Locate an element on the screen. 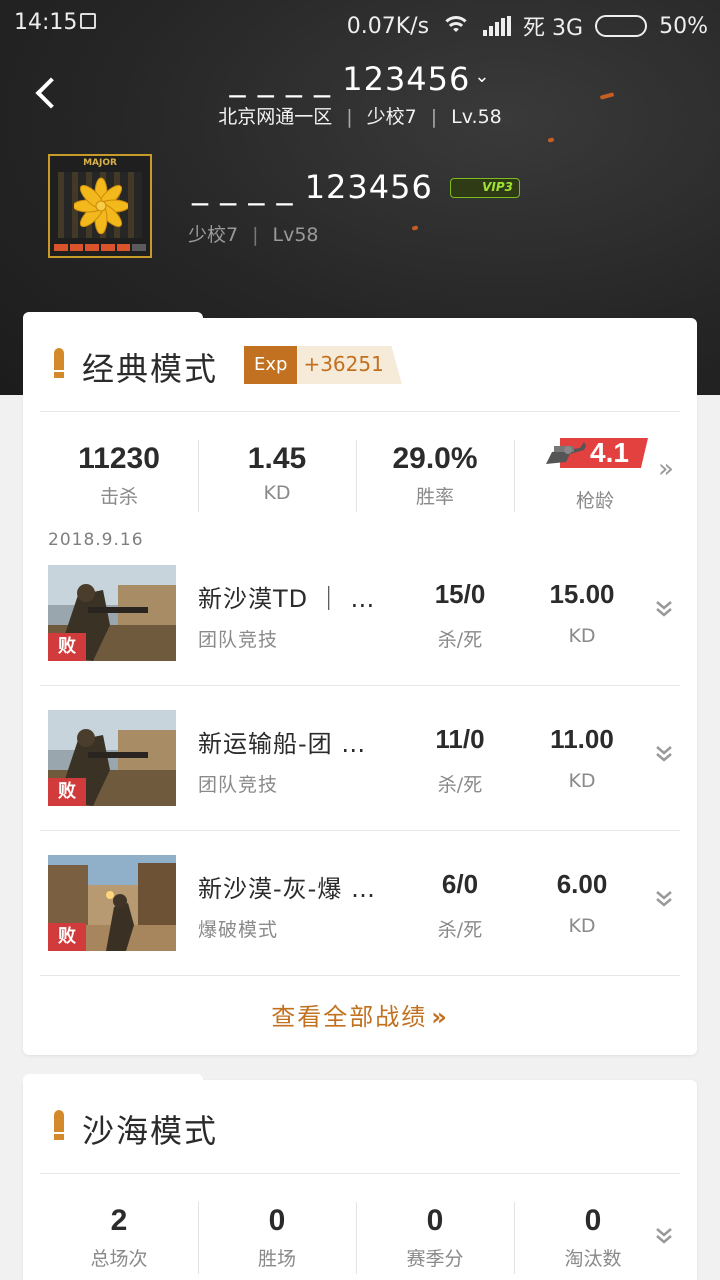 This screenshot has height=1280, width=720. stat-value: 29.0% is located at coordinates (435, 458).